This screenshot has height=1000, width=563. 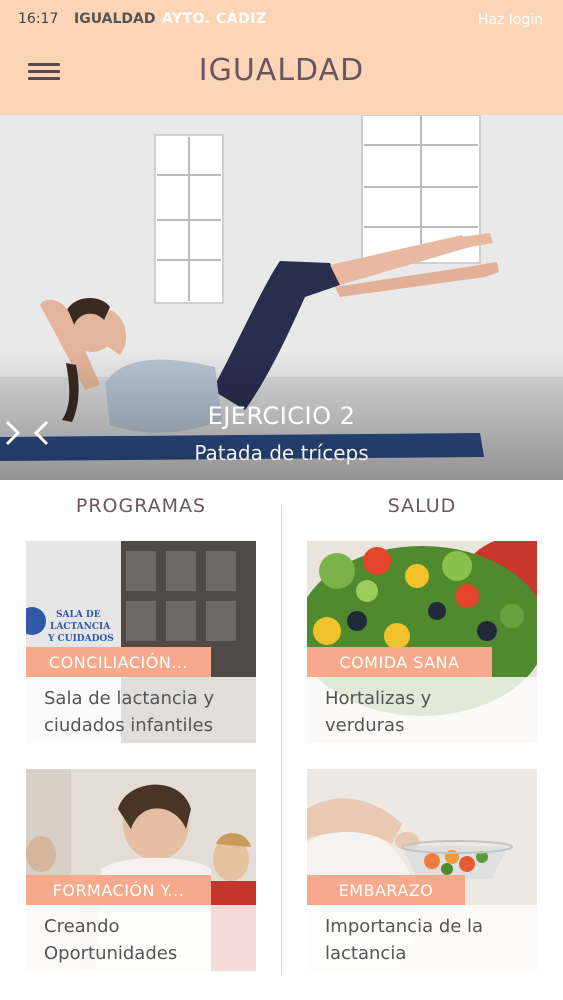 What do you see at coordinates (111, 953) in the screenshot?
I see `card-description-line2: Oportunidades` at bounding box center [111, 953].